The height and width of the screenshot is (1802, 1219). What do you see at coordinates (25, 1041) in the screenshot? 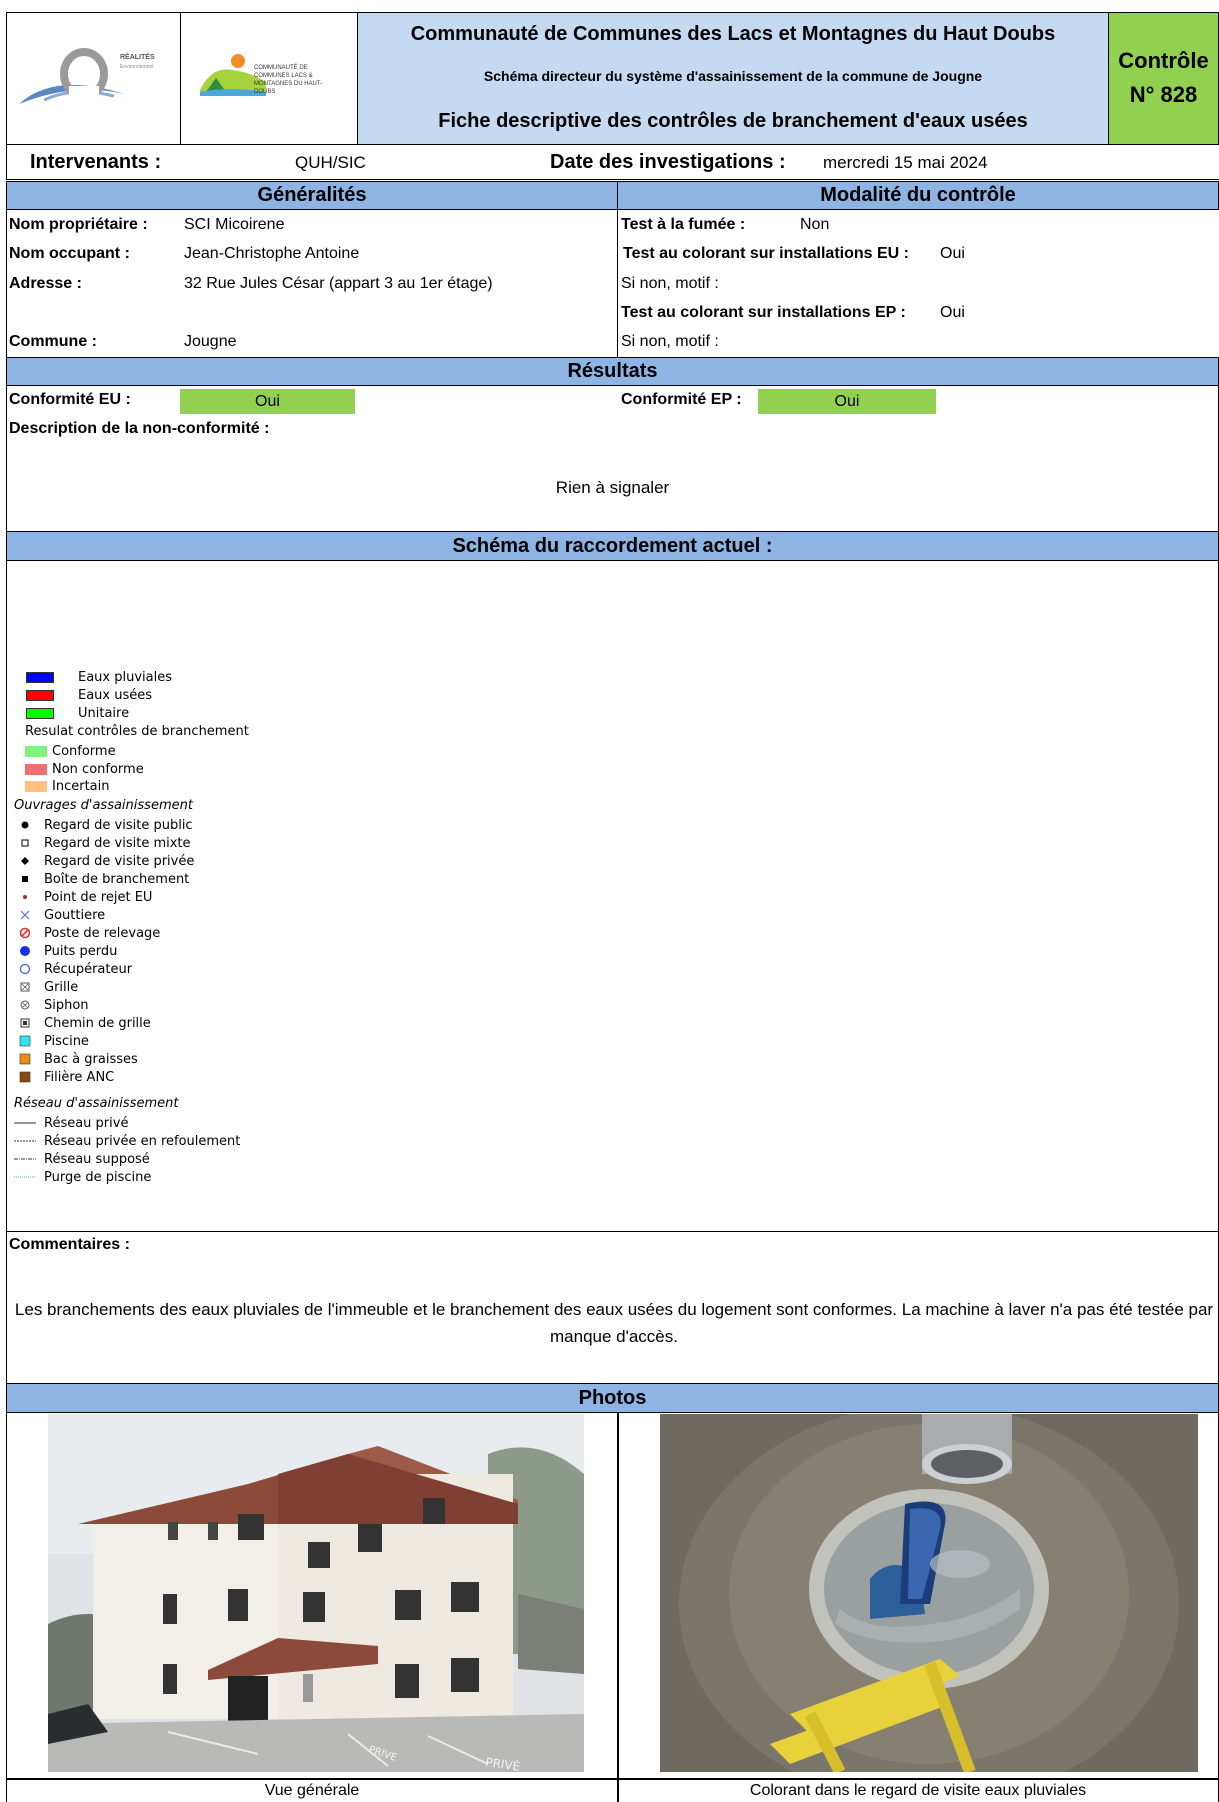
I see `piscine-icon` at bounding box center [25, 1041].